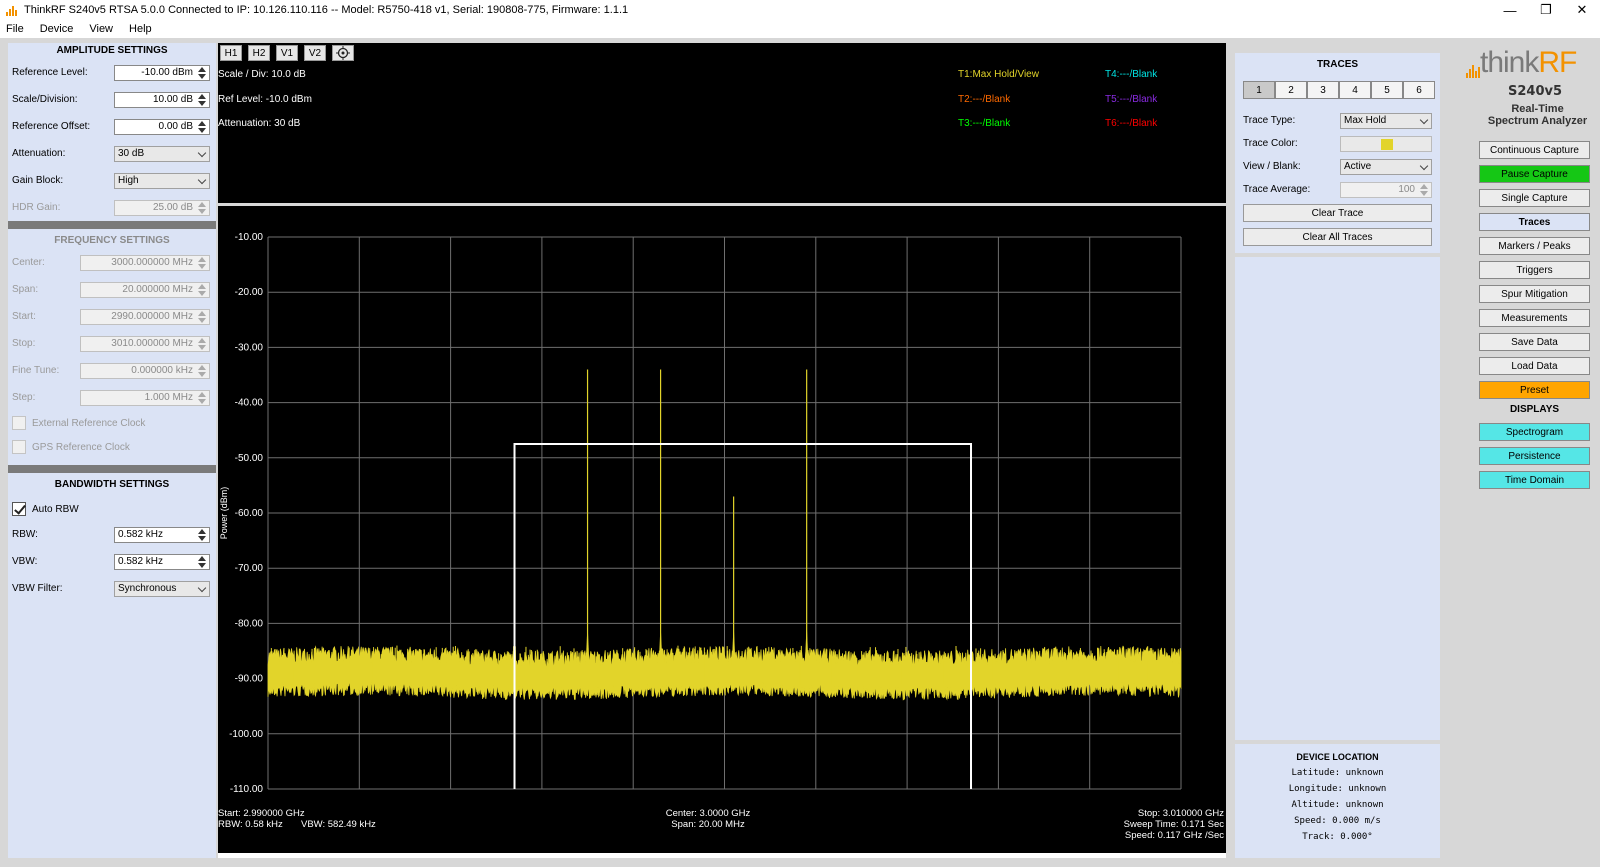 This screenshot has width=1600, height=867. What do you see at coordinates (1337, 237) in the screenshot?
I see `clear-all-traces-button: Clear All Traces` at bounding box center [1337, 237].